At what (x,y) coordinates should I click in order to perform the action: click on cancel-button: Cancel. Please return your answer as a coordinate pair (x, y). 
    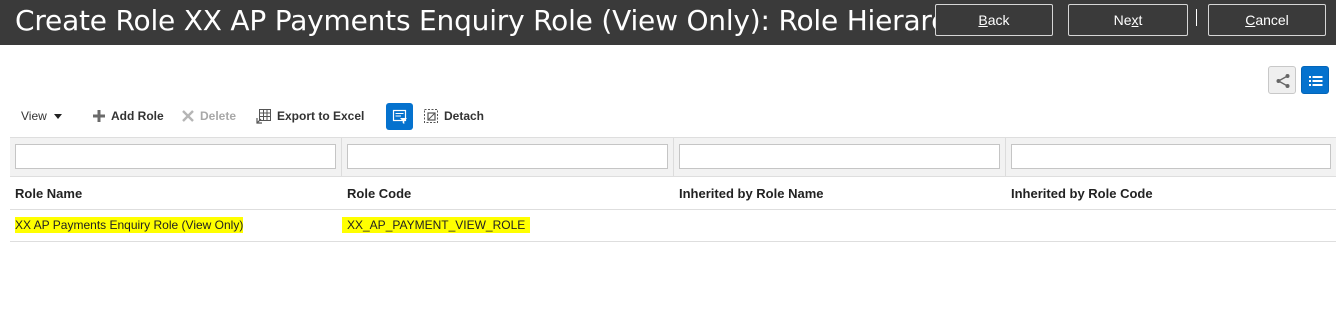
    Looking at the image, I should click on (1267, 20).